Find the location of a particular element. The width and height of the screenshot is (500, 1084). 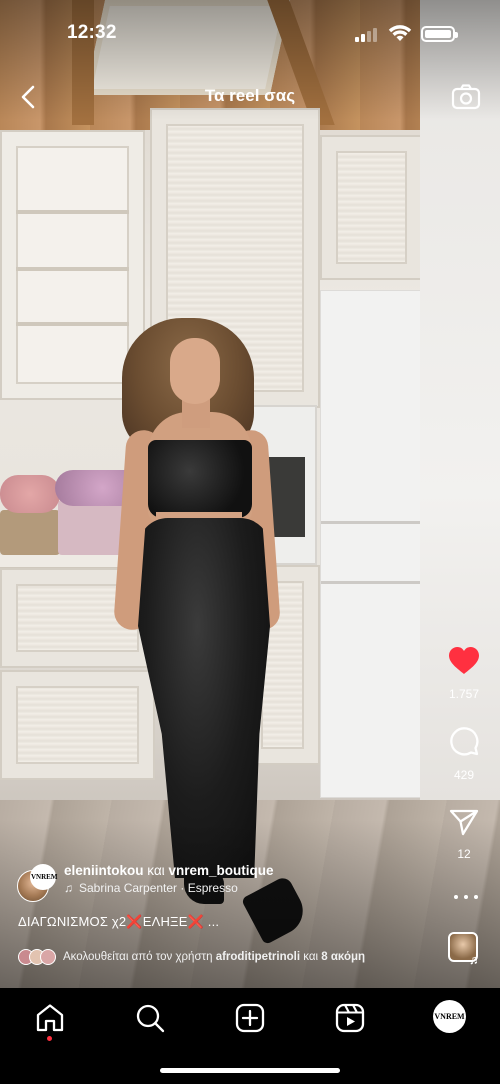

profile-avatar: VNREM is located at coordinates (449, 1016).